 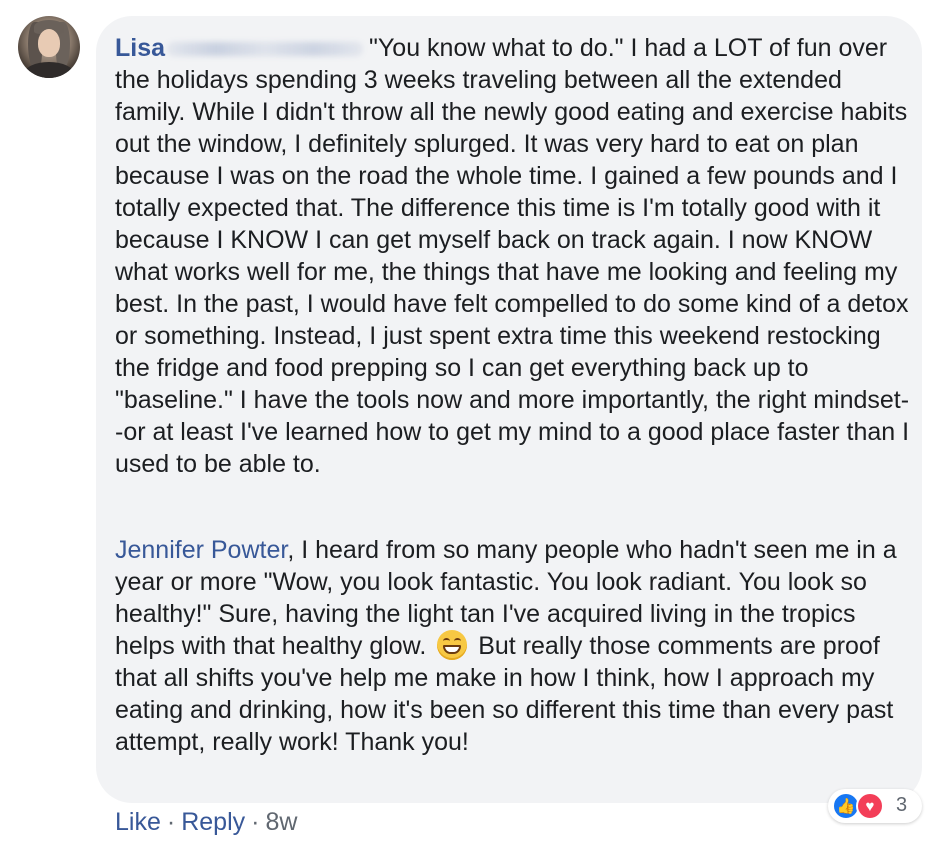 I want to click on reply-button: Reply, so click(x=213, y=822).